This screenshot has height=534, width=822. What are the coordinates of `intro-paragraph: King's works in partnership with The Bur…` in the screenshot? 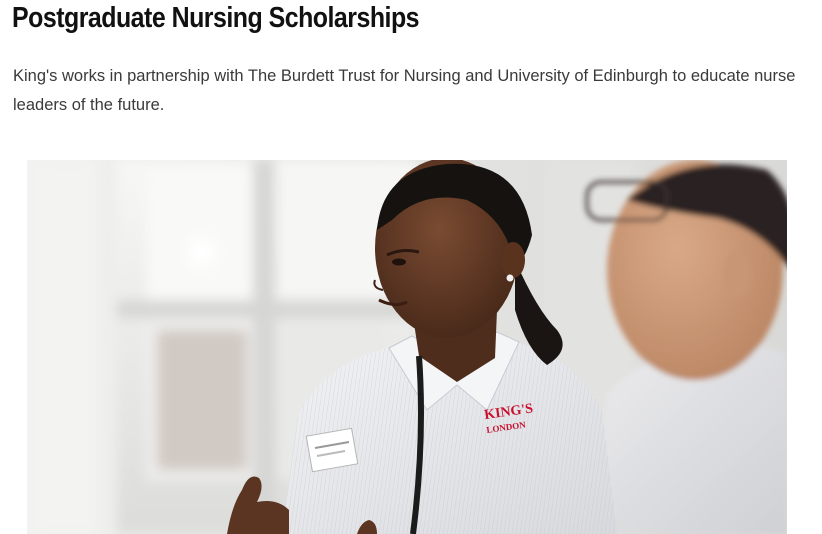 It's located at (404, 90).